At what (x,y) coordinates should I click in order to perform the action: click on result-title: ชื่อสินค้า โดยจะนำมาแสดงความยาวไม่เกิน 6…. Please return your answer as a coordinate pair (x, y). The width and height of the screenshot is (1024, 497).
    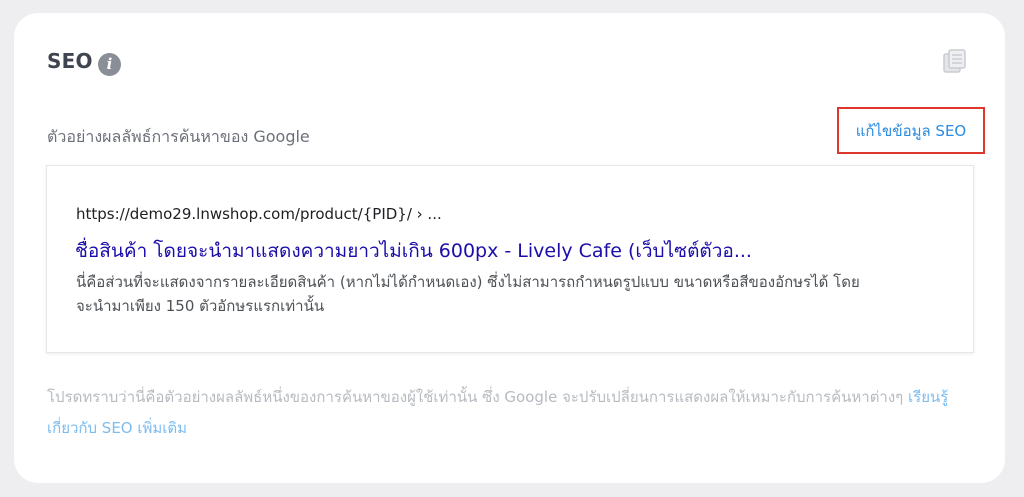
    Looking at the image, I should click on (505, 251).